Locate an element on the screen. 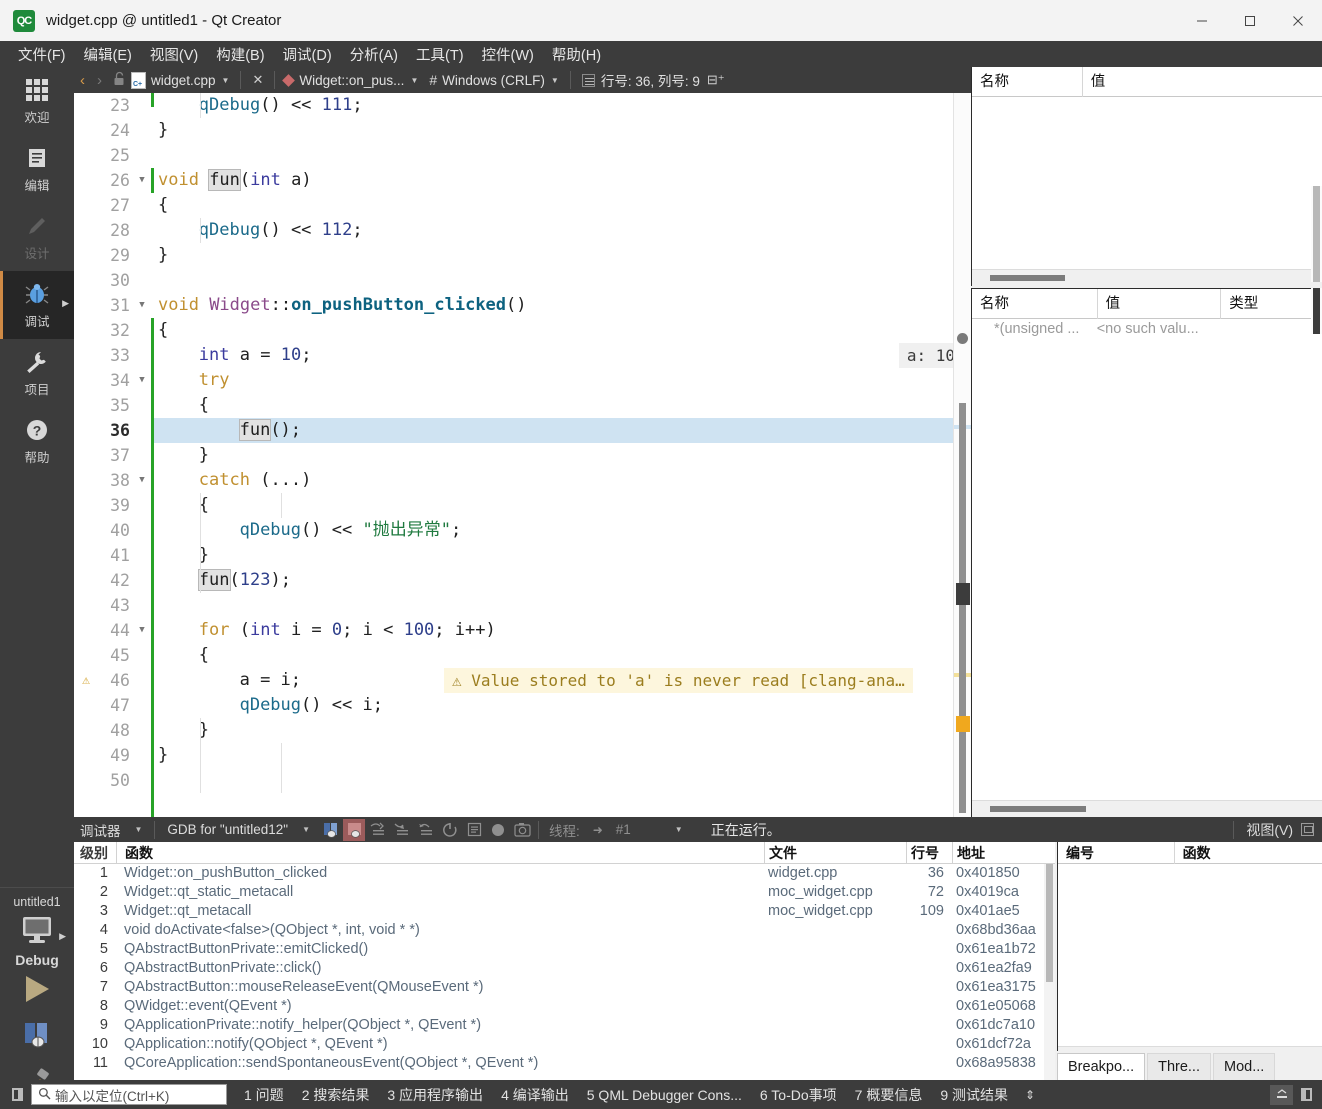  symbol-dropdown-caret-icon: ▼ is located at coordinates (414, 80).